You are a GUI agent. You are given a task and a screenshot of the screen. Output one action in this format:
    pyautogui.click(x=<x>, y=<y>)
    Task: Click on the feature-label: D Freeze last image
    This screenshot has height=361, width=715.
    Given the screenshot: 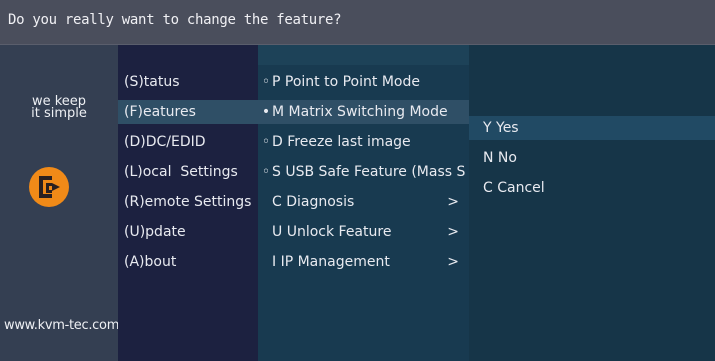 What is the action you would take?
    pyautogui.click(x=341, y=142)
    